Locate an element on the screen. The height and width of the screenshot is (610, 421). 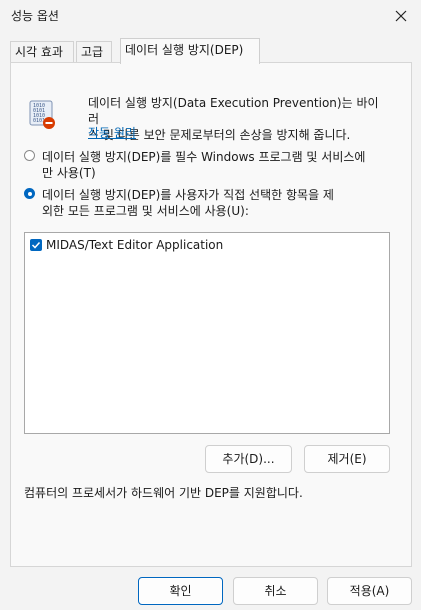
checkbox-checked is located at coordinates (36, 244).